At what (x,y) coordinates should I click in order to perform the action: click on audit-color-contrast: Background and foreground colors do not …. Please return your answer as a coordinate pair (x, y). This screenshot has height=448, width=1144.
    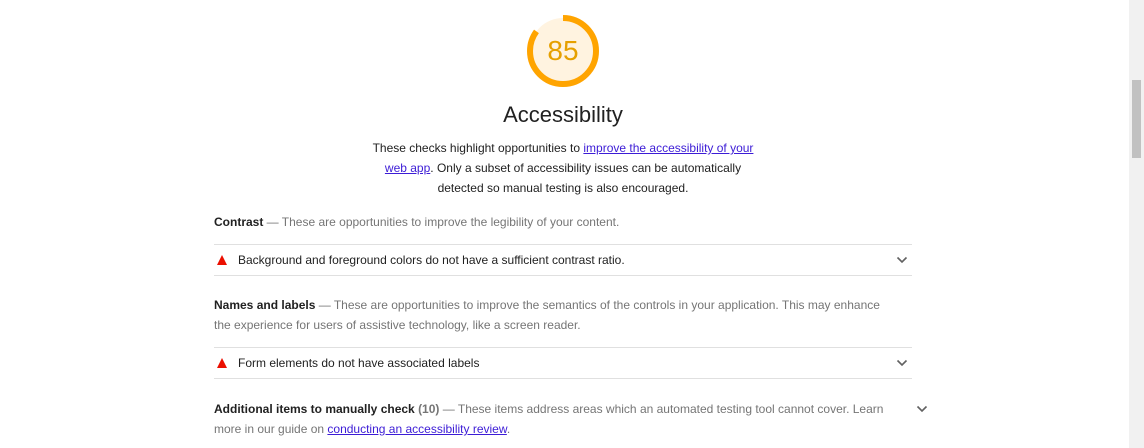
    Looking at the image, I should click on (563, 260).